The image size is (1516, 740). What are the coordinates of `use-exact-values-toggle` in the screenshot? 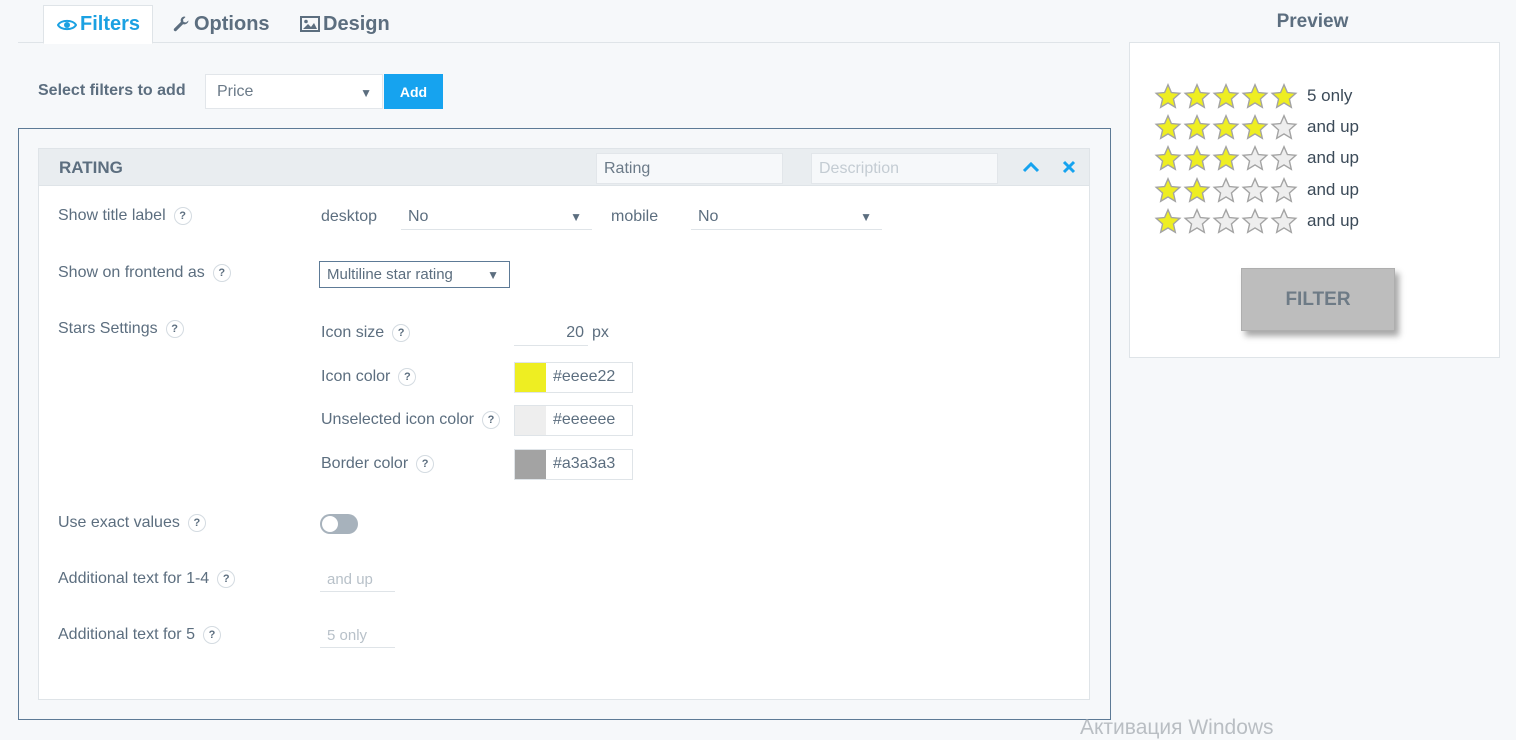 It's located at (339, 524).